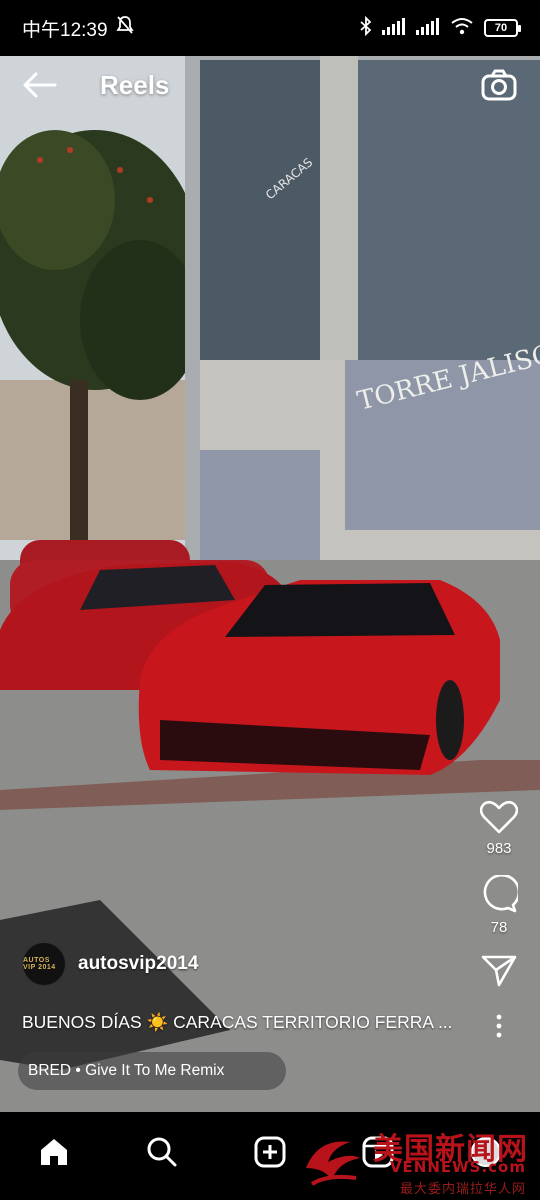 Image resolution: width=540 pixels, height=1200 pixels. I want to click on like-count: 983, so click(499, 848).